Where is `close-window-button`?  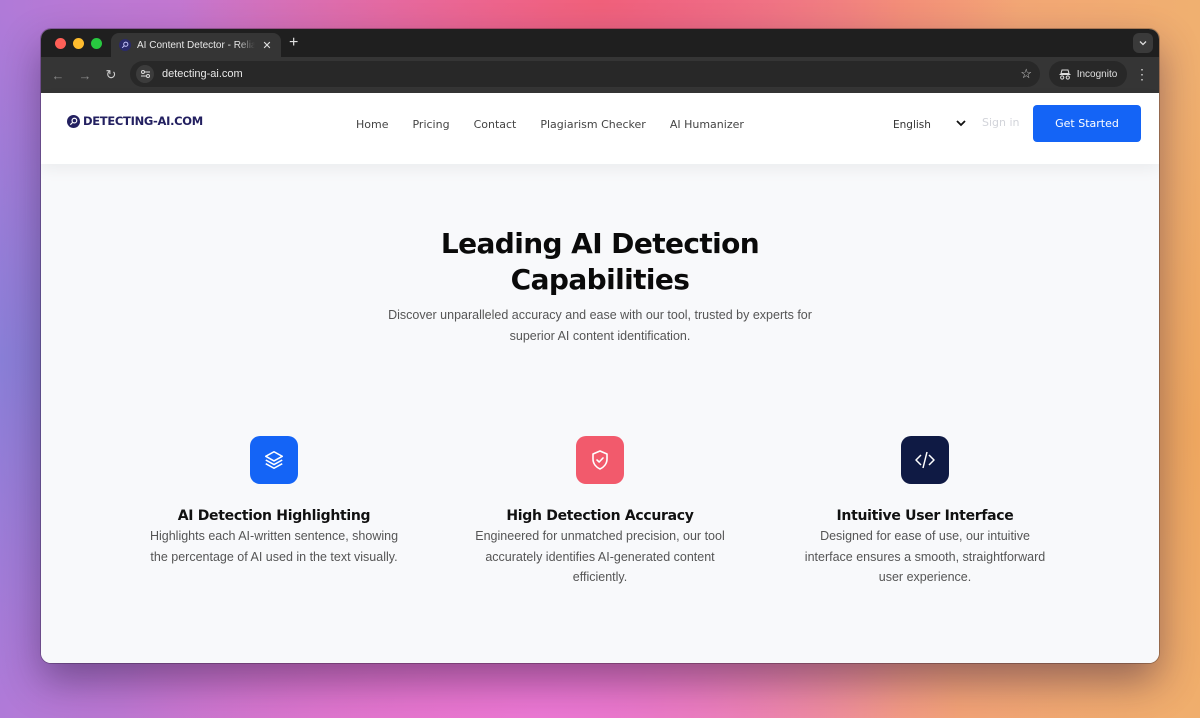
close-window-button is located at coordinates (60, 43).